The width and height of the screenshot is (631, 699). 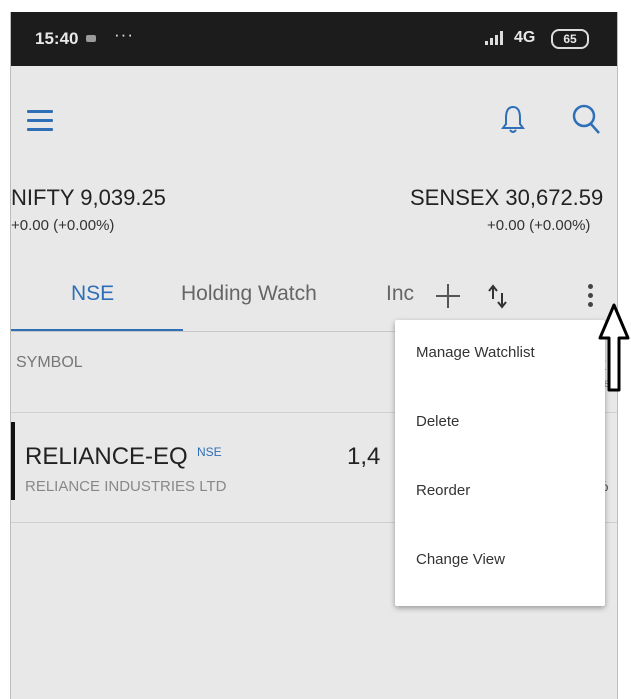 What do you see at coordinates (57, 38) in the screenshot?
I see `status-time: 15:40` at bounding box center [57, 38].